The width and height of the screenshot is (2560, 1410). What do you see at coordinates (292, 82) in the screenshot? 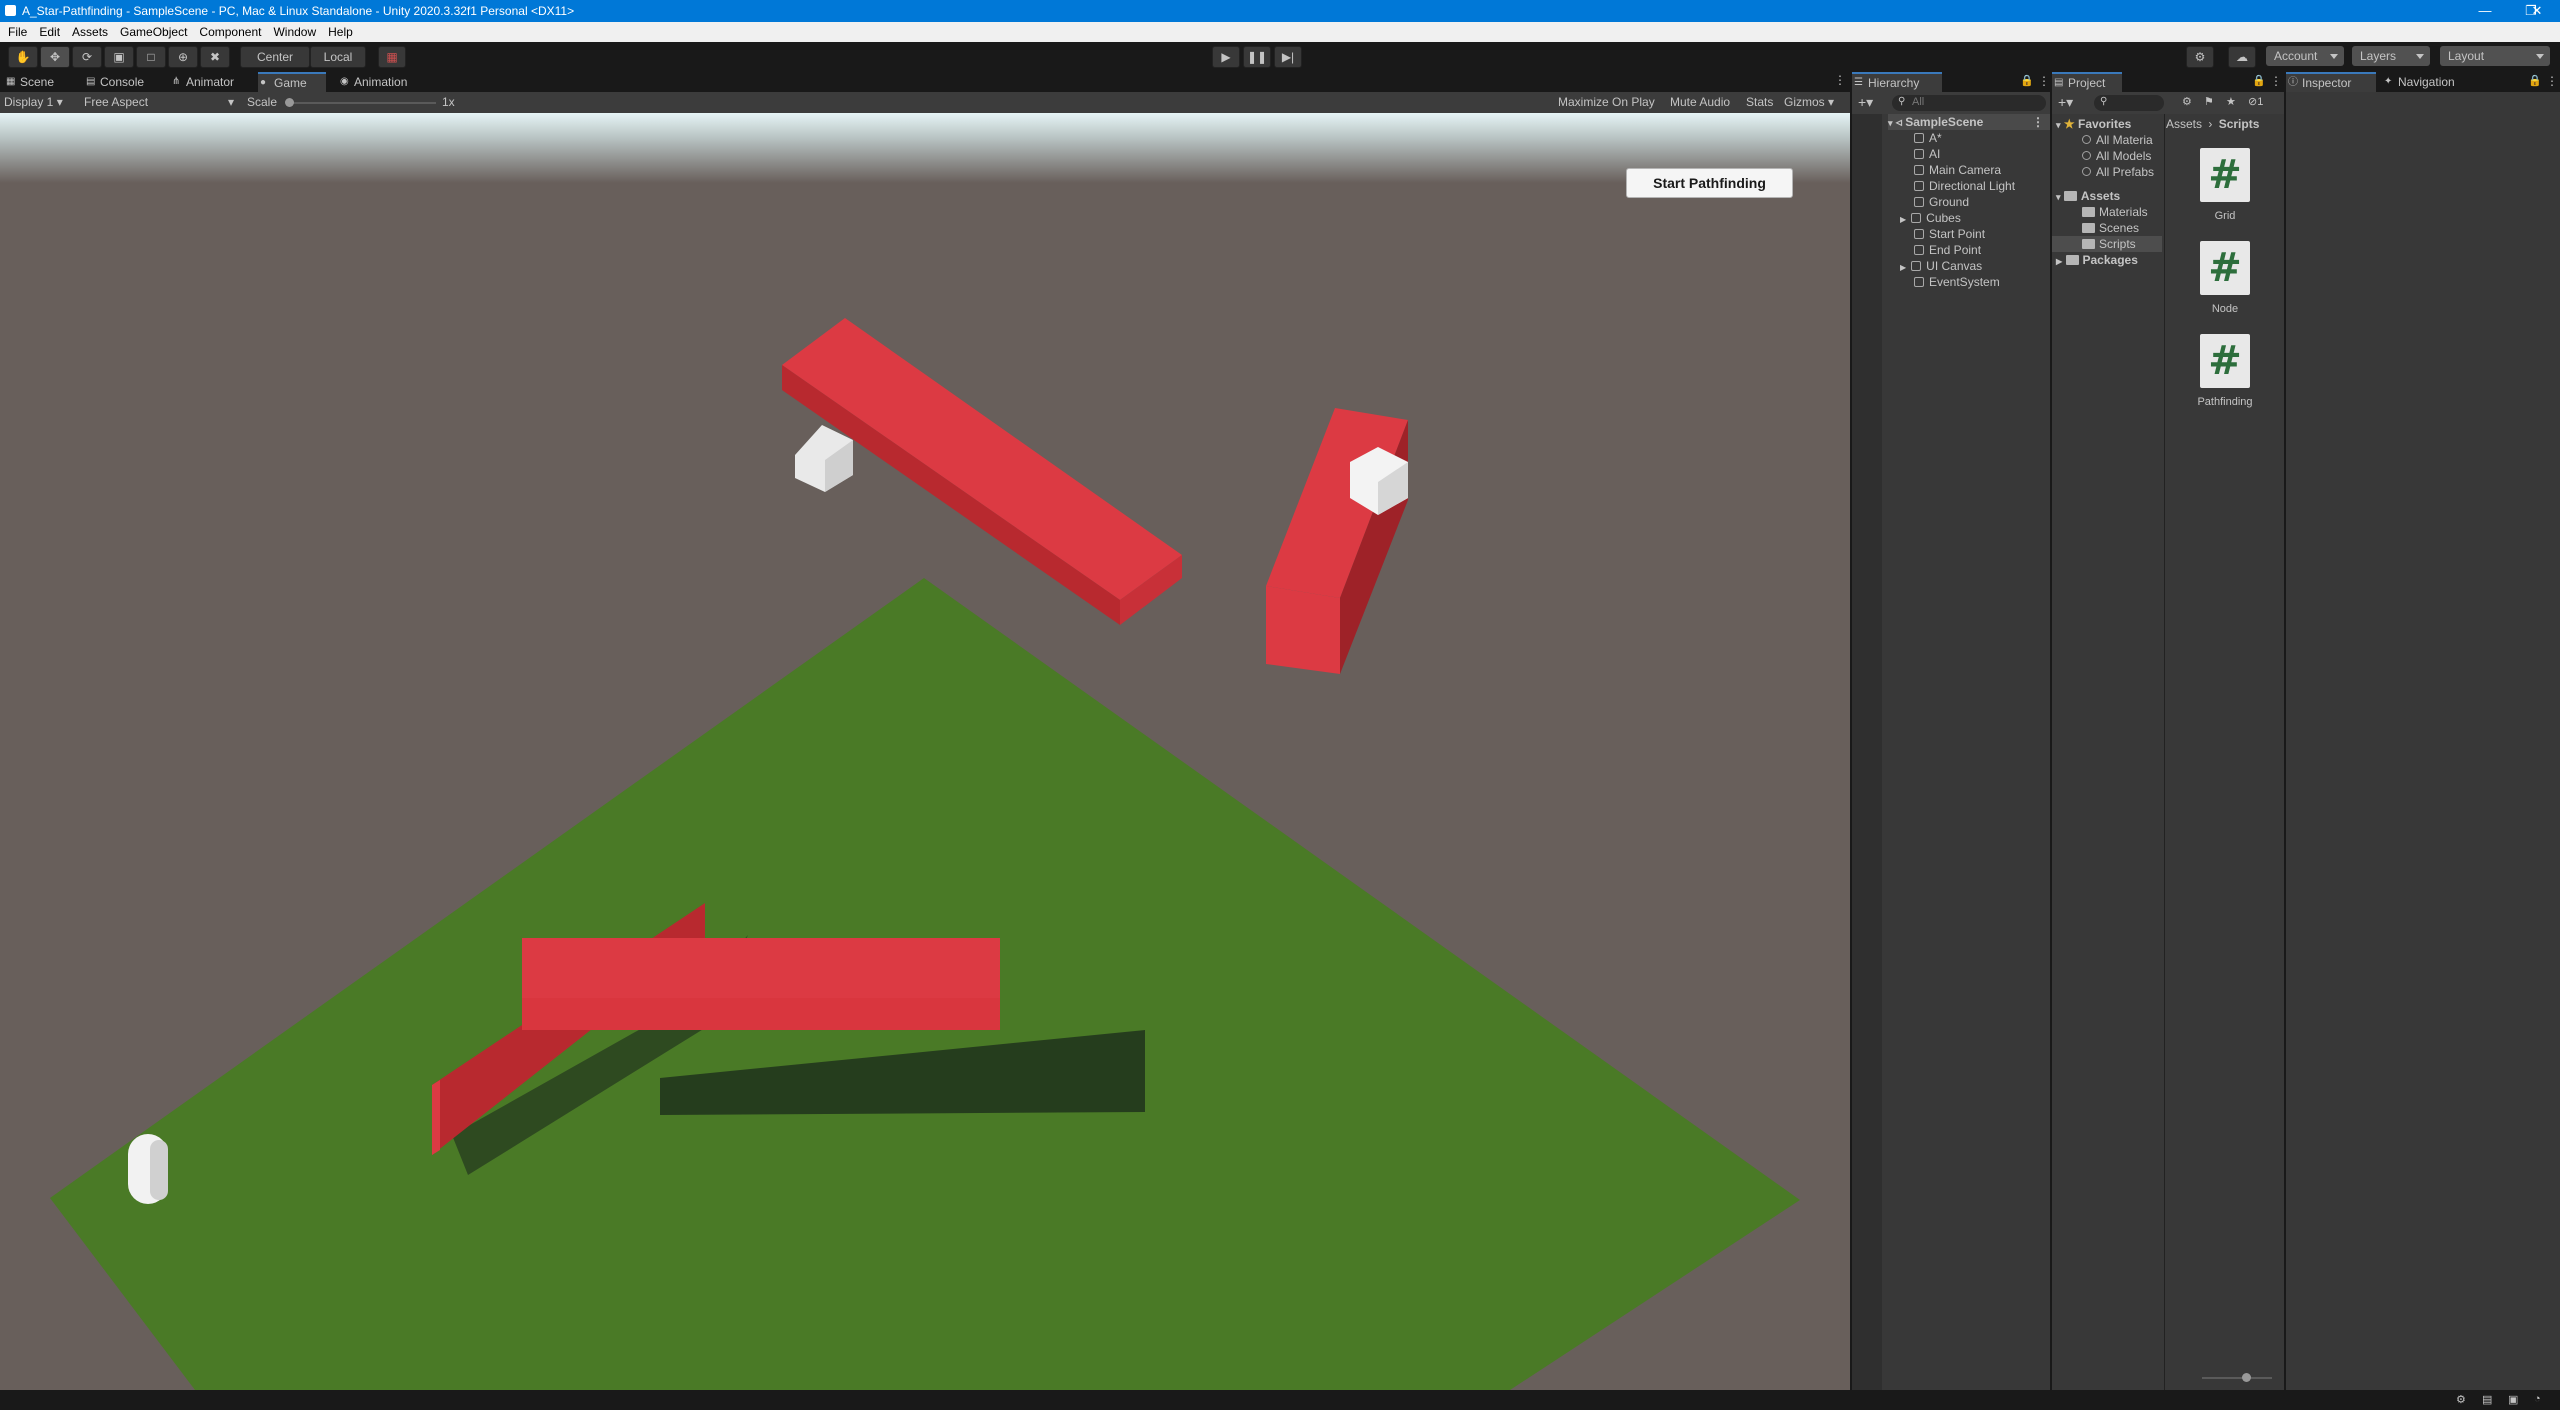
I see `tab-game: ● Game` at bounding box center [292, 82].